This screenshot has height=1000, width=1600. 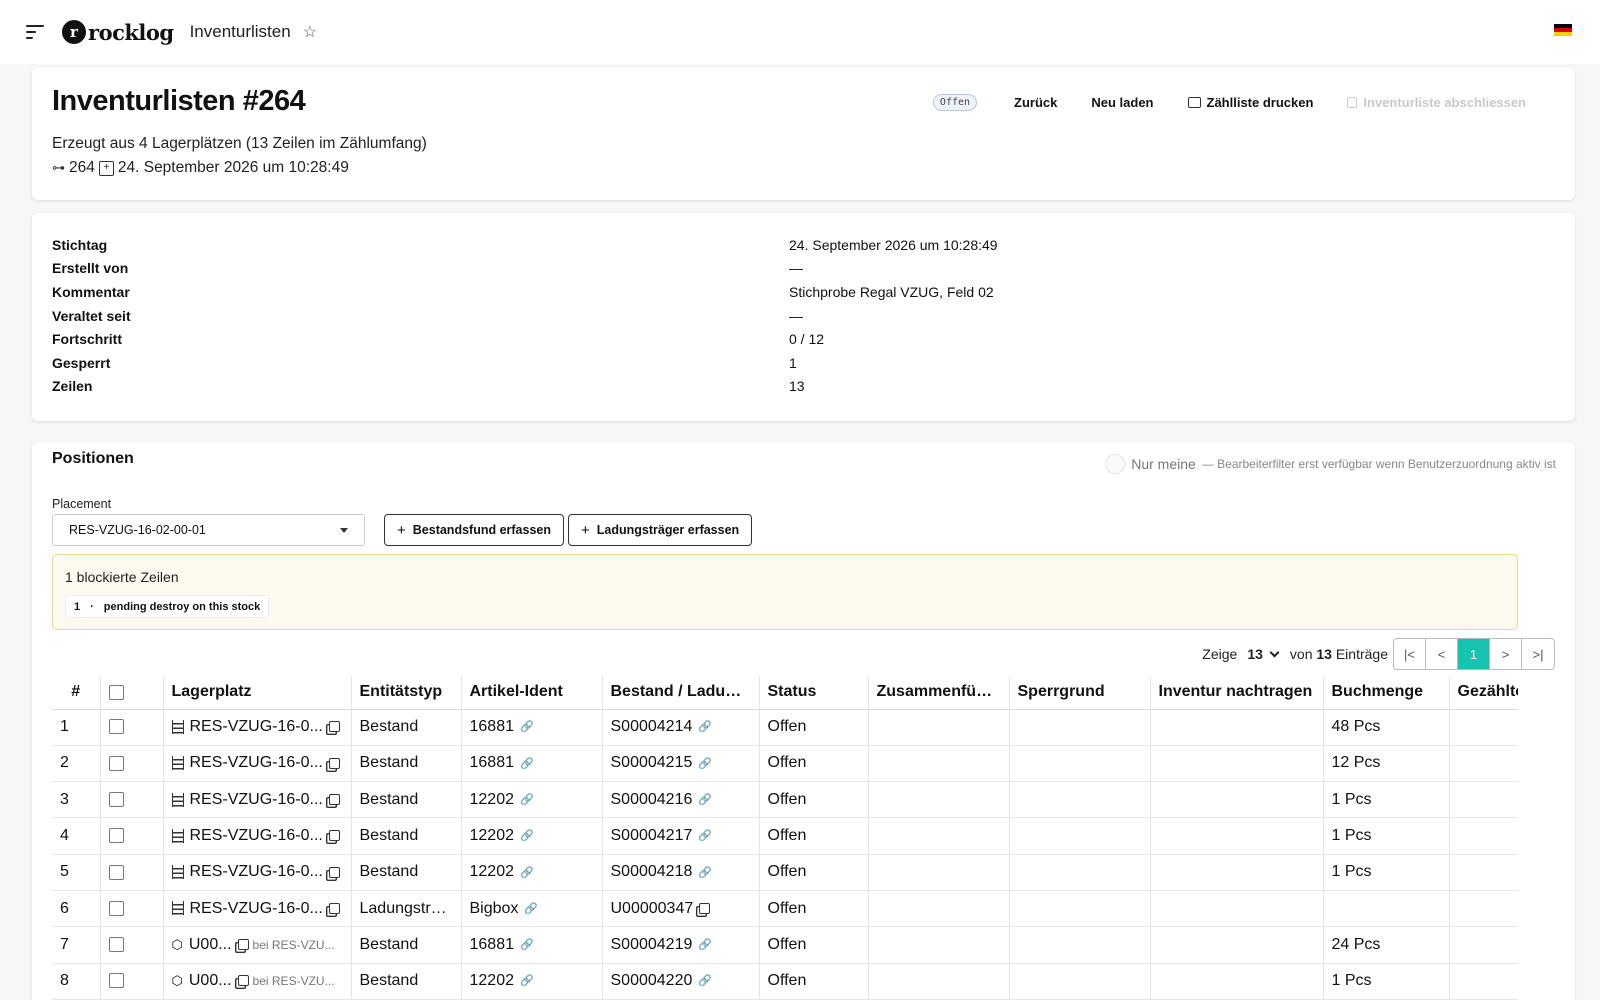 I want to click on stock-value: S00004214, so click(x=652, y=726).